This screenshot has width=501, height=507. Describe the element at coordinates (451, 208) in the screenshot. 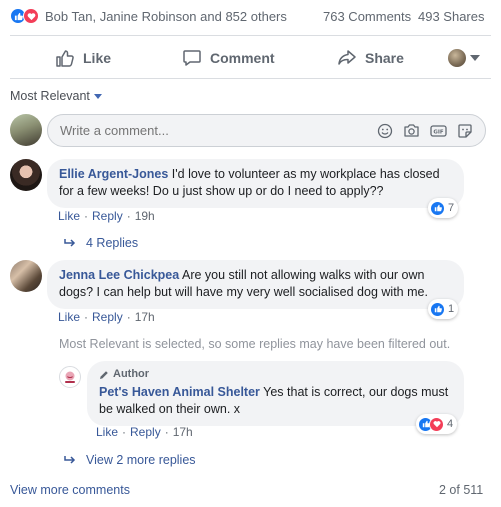

I see `reaction-count: 7` at that location.